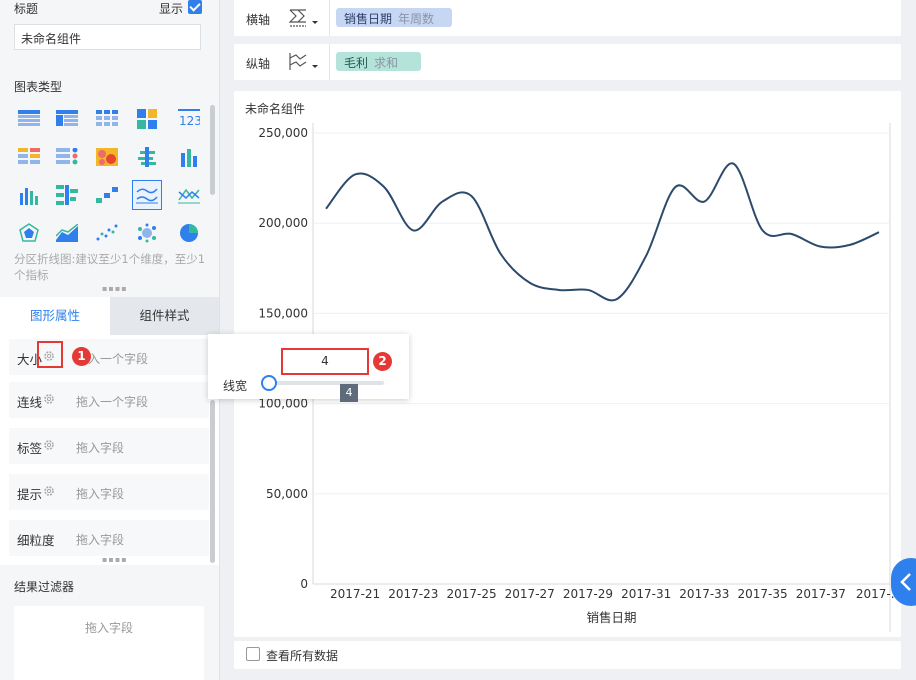 The image size is (916, 680). I want to click on x-tick-label: 2017-33, so click(704, 594).